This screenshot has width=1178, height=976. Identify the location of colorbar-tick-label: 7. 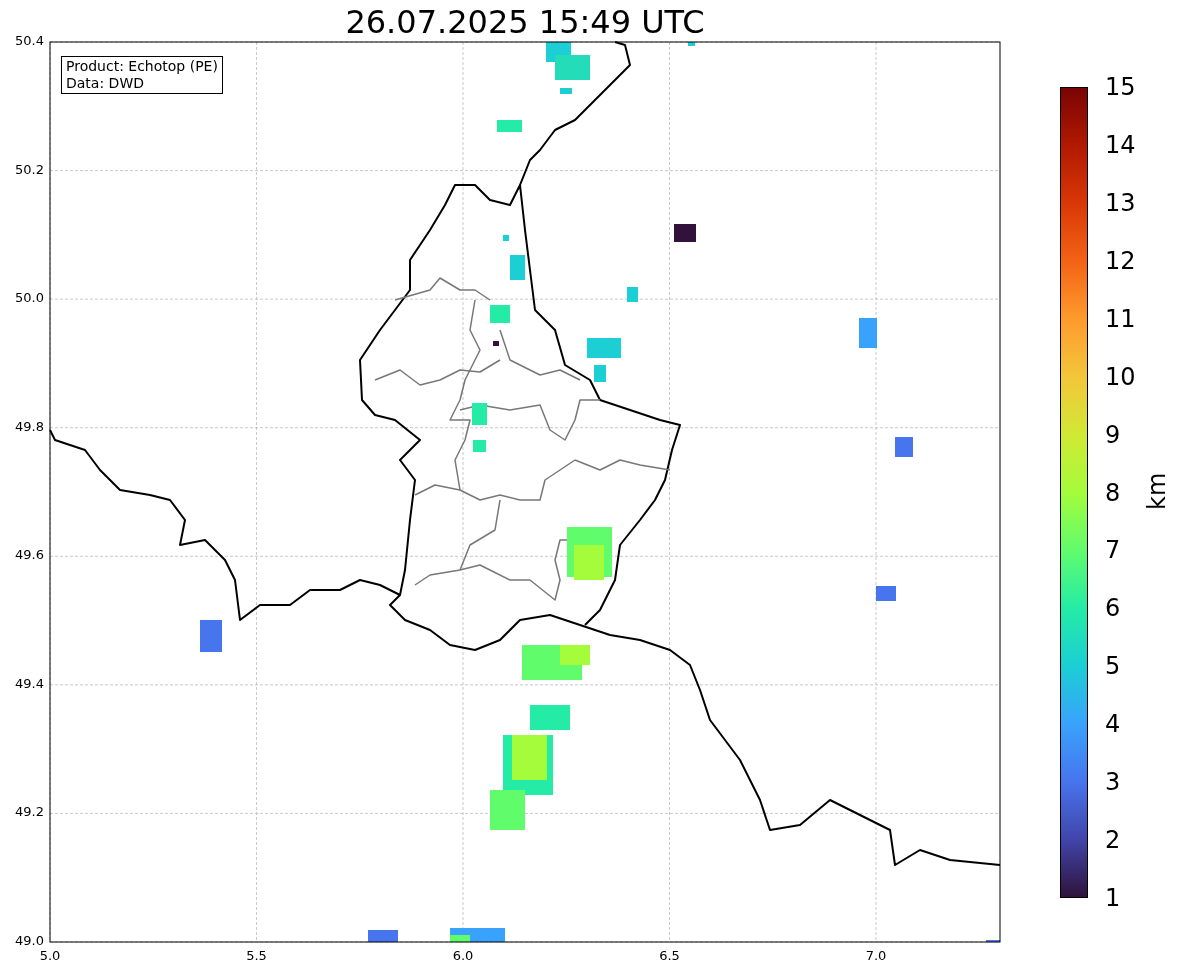
(1113, 550).